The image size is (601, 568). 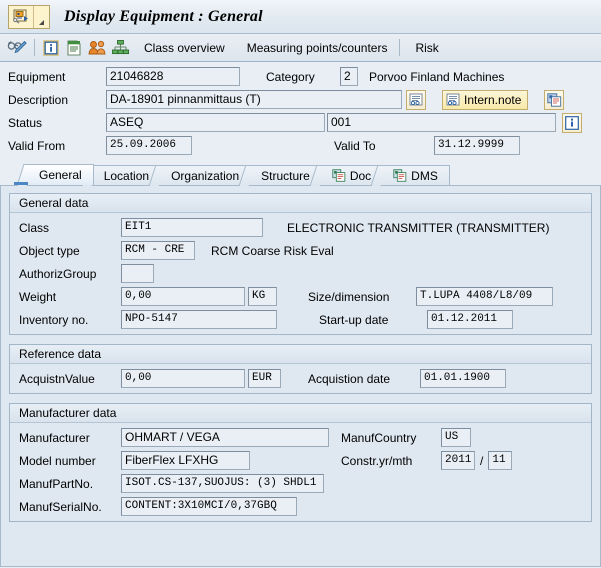 What do you see at coordinates (120, 48) in the screenshot?
I see `structure-icon` at bounding box center [120, 48].